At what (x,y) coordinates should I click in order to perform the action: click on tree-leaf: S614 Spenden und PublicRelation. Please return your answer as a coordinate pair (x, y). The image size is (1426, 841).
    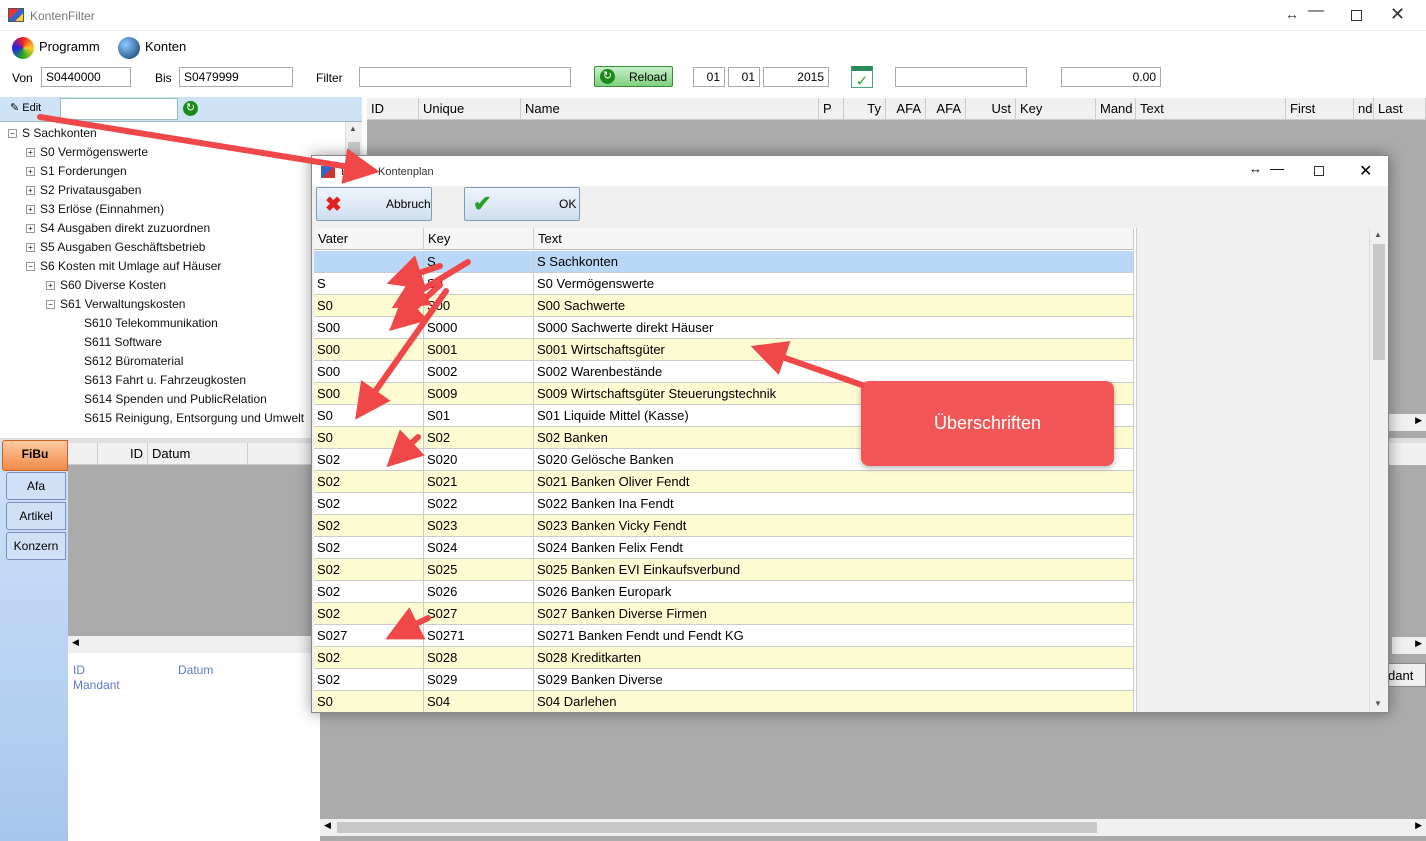
    Looking at the image, I should click on (175, 399).